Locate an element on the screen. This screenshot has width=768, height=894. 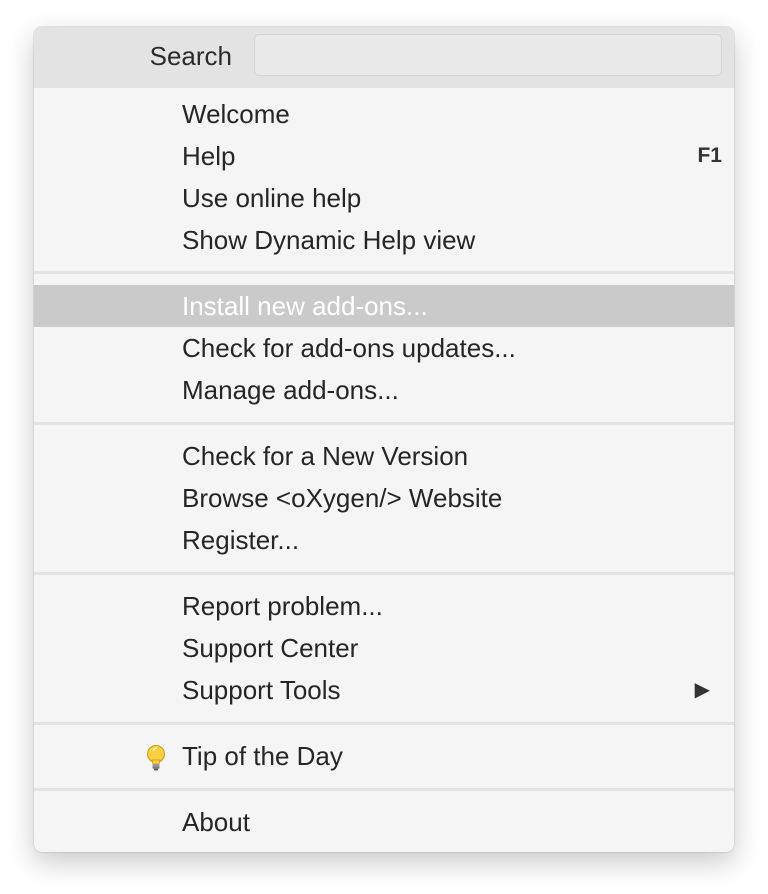
menu-item-show-dynamic-help-view: Show Dynamic Help view is located at coordinates (384, 240).